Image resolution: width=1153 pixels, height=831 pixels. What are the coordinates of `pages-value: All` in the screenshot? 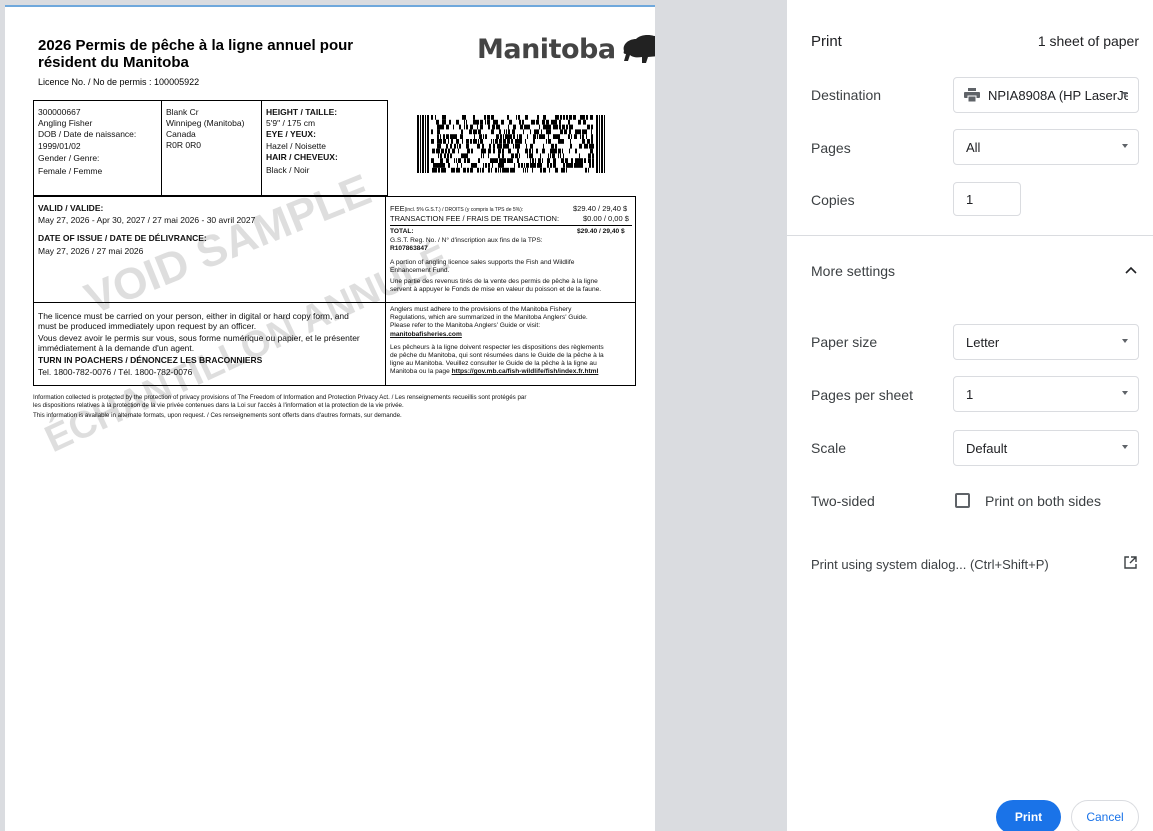 It's located at (973, 147).